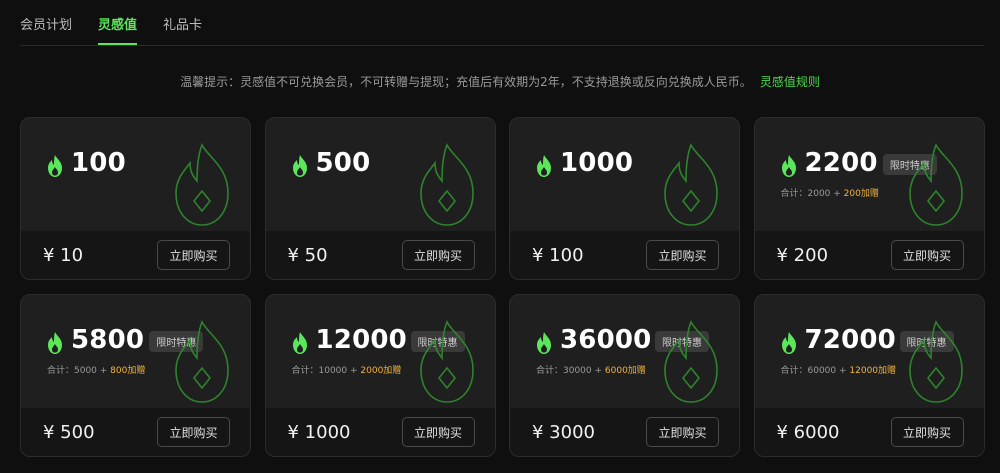 The height and width of the screenshot is (473, 1000). I want to click on card-header: 5800 限时特惠 合计：5000 + 800加赠, so click(135, 352).